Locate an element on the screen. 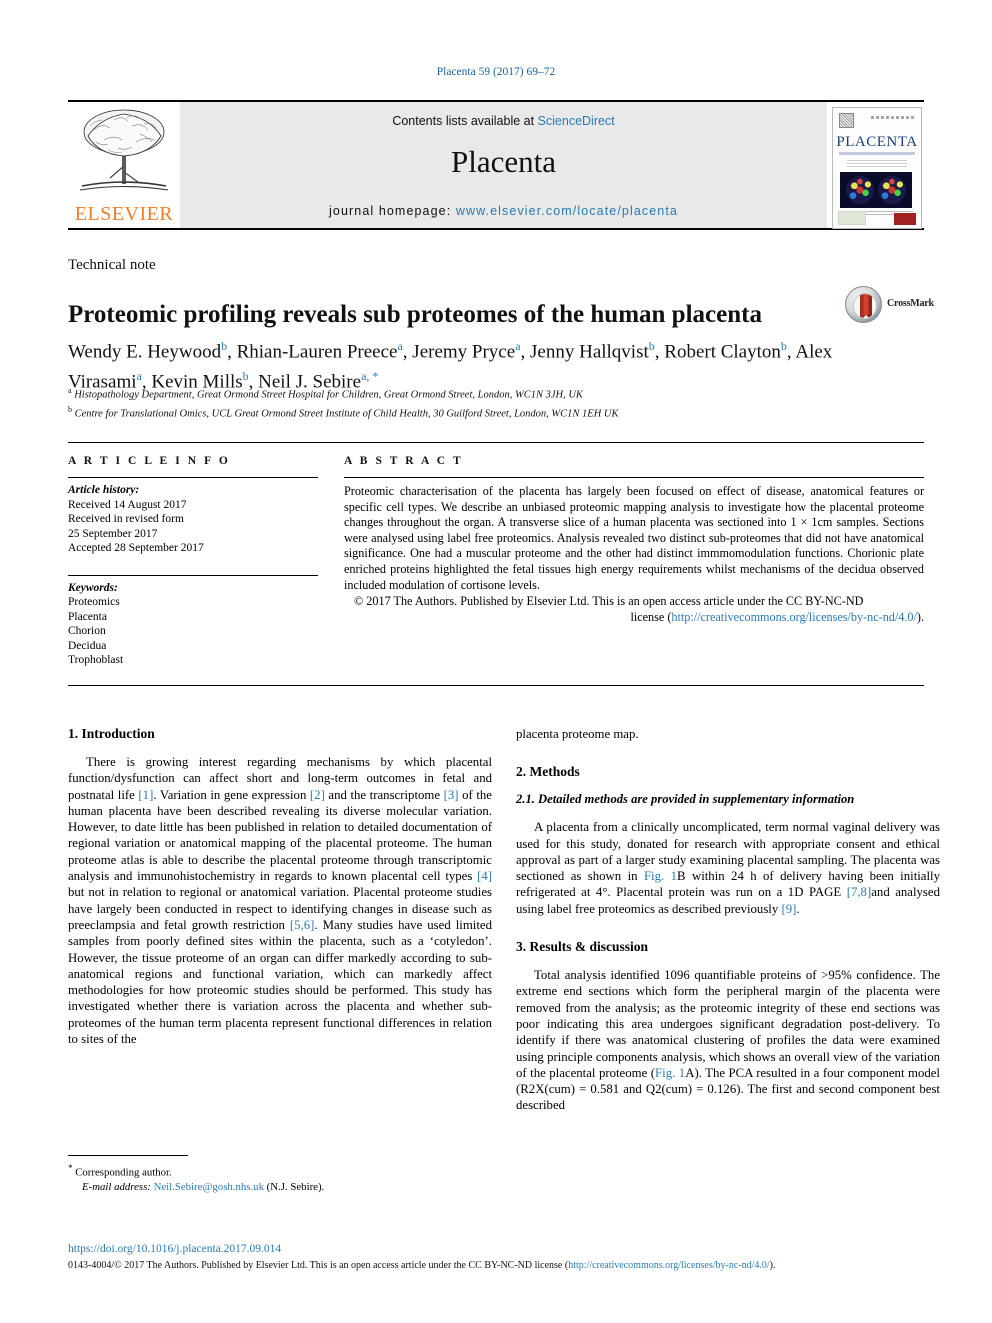 The image size is (992, 1323). sciencedirect-link: ScienceDirect is located at coordinates (576, 121).